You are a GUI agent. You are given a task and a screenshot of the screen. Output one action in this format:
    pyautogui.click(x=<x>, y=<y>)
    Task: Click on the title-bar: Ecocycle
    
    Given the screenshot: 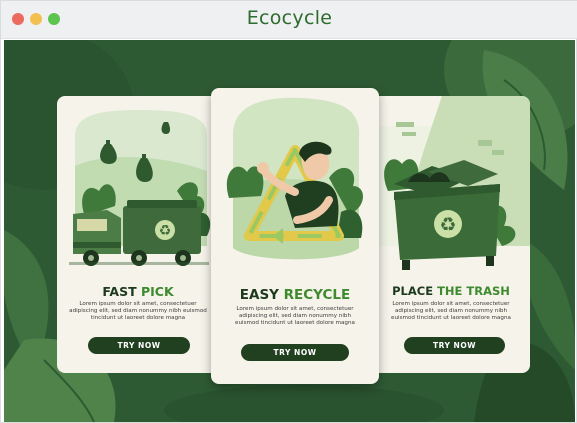 What is the action you would take?
    pyautogui.click(x=289, y=20)
    